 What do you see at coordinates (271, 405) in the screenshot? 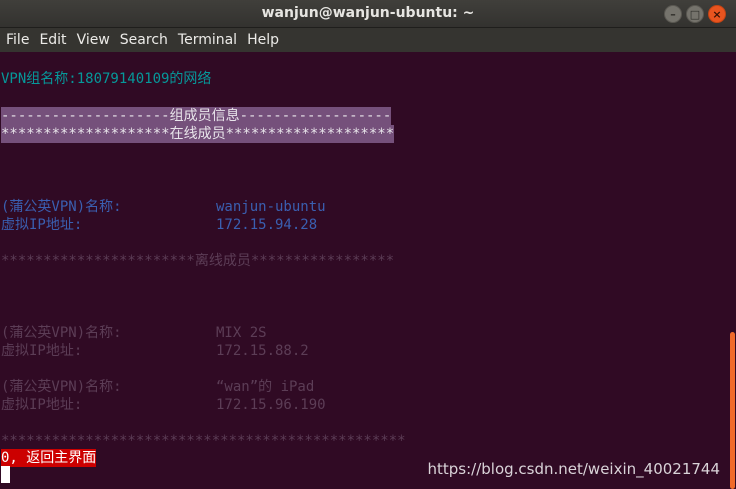
I see `offline-2-ip-value: 172.15.96.190` at bounding box center [271, 405].